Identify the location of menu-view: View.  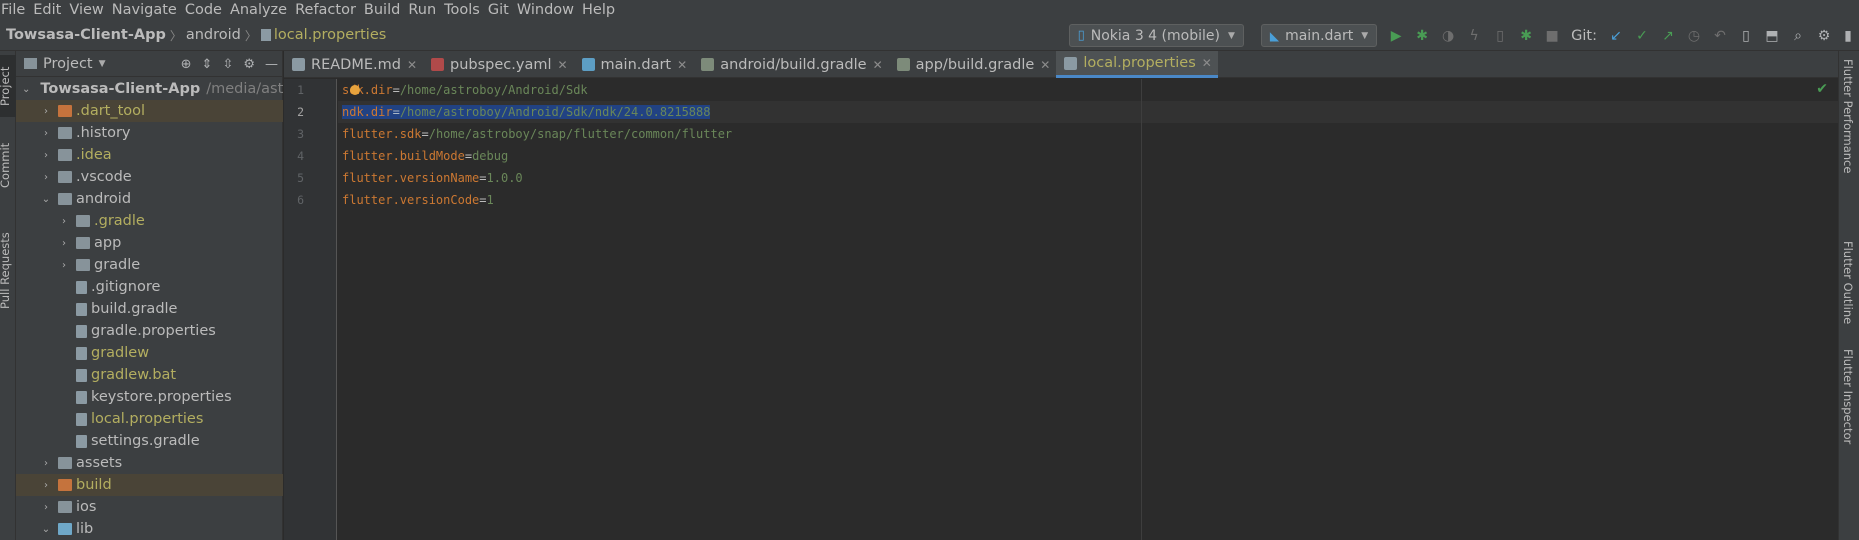
(88, 10).